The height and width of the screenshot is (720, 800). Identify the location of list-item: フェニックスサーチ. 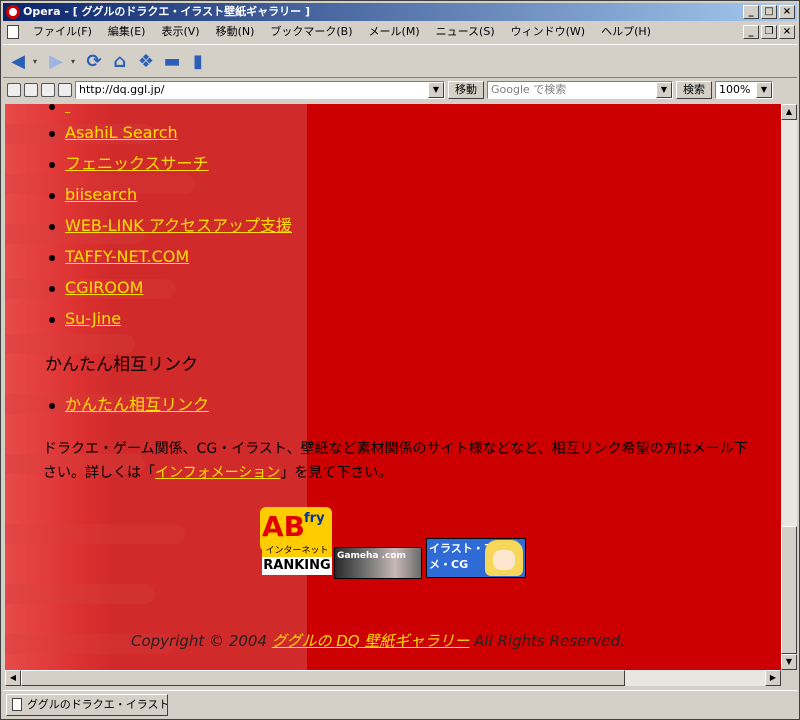
(129, 164).